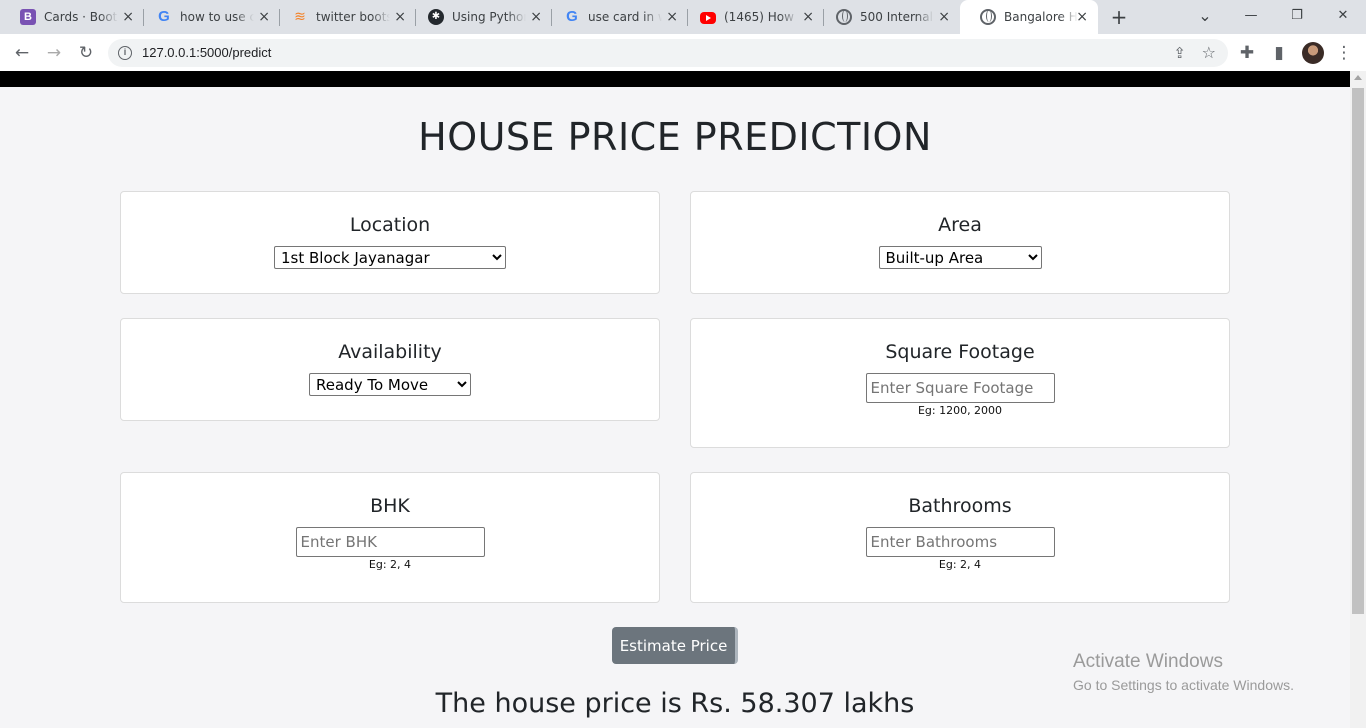  What do you see at coordinates (390, 257) in the screenshot?
I see `location-select: 1st Block Jayanagar` at bounding box center [390, 257].